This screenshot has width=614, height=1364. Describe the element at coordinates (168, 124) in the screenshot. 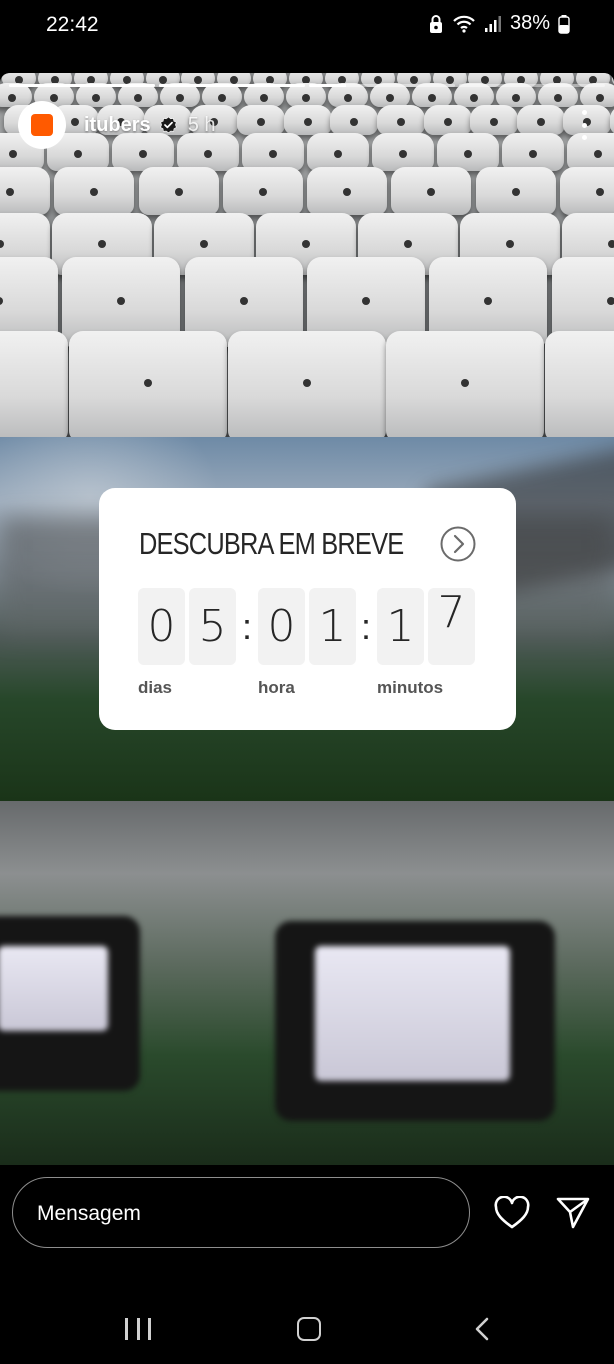

I see `verified-badge-icon` at that location.